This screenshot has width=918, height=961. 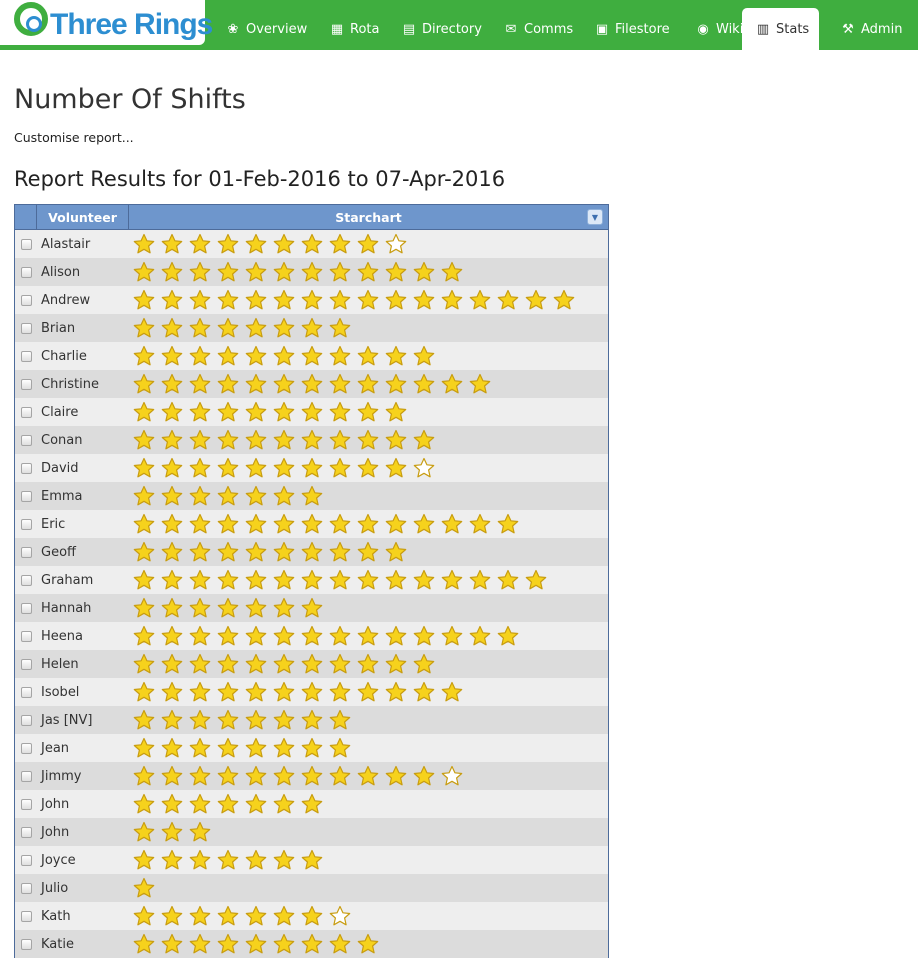 What do you see at coordinates (537, 29) in the screenshot?
I see `nav-tab-comms: ✉ Comms` at bounding box center [537, 29].